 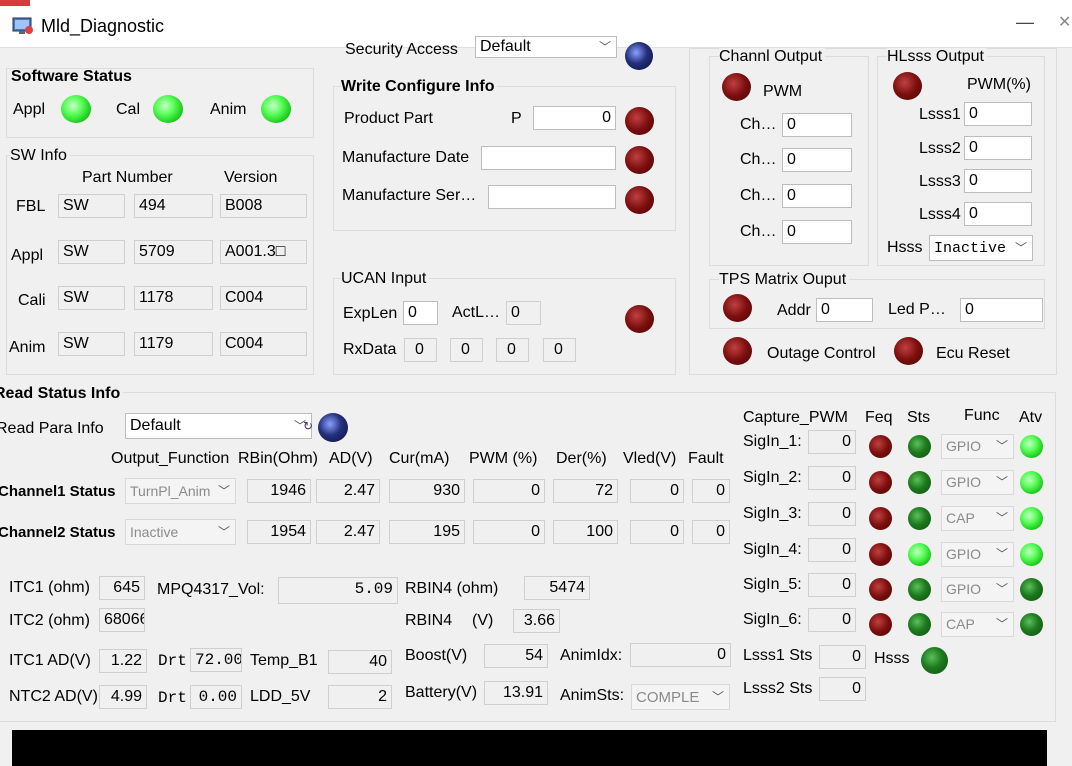 What do you see at coordinates (552, 197) in the screenshot?
I see `manufacture-serial-input` at bounding box center [552, 197].